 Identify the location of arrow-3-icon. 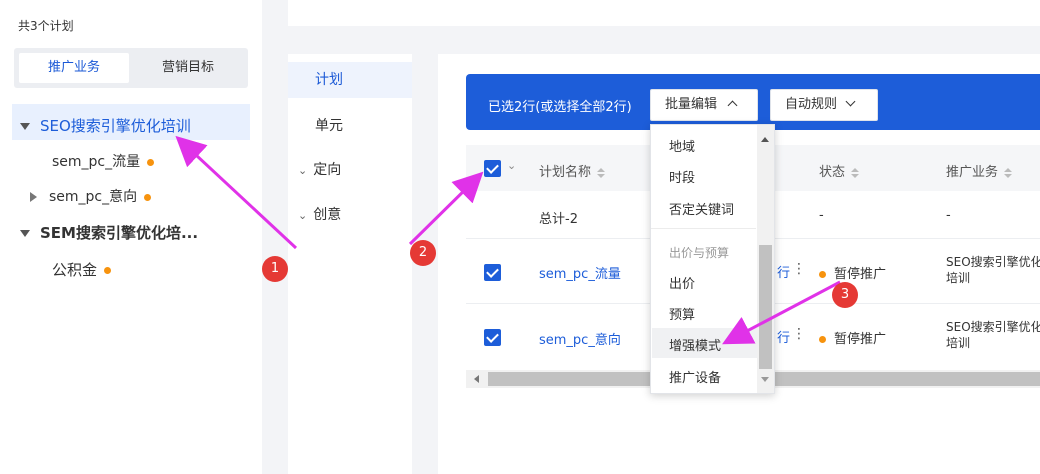
(781, 312).